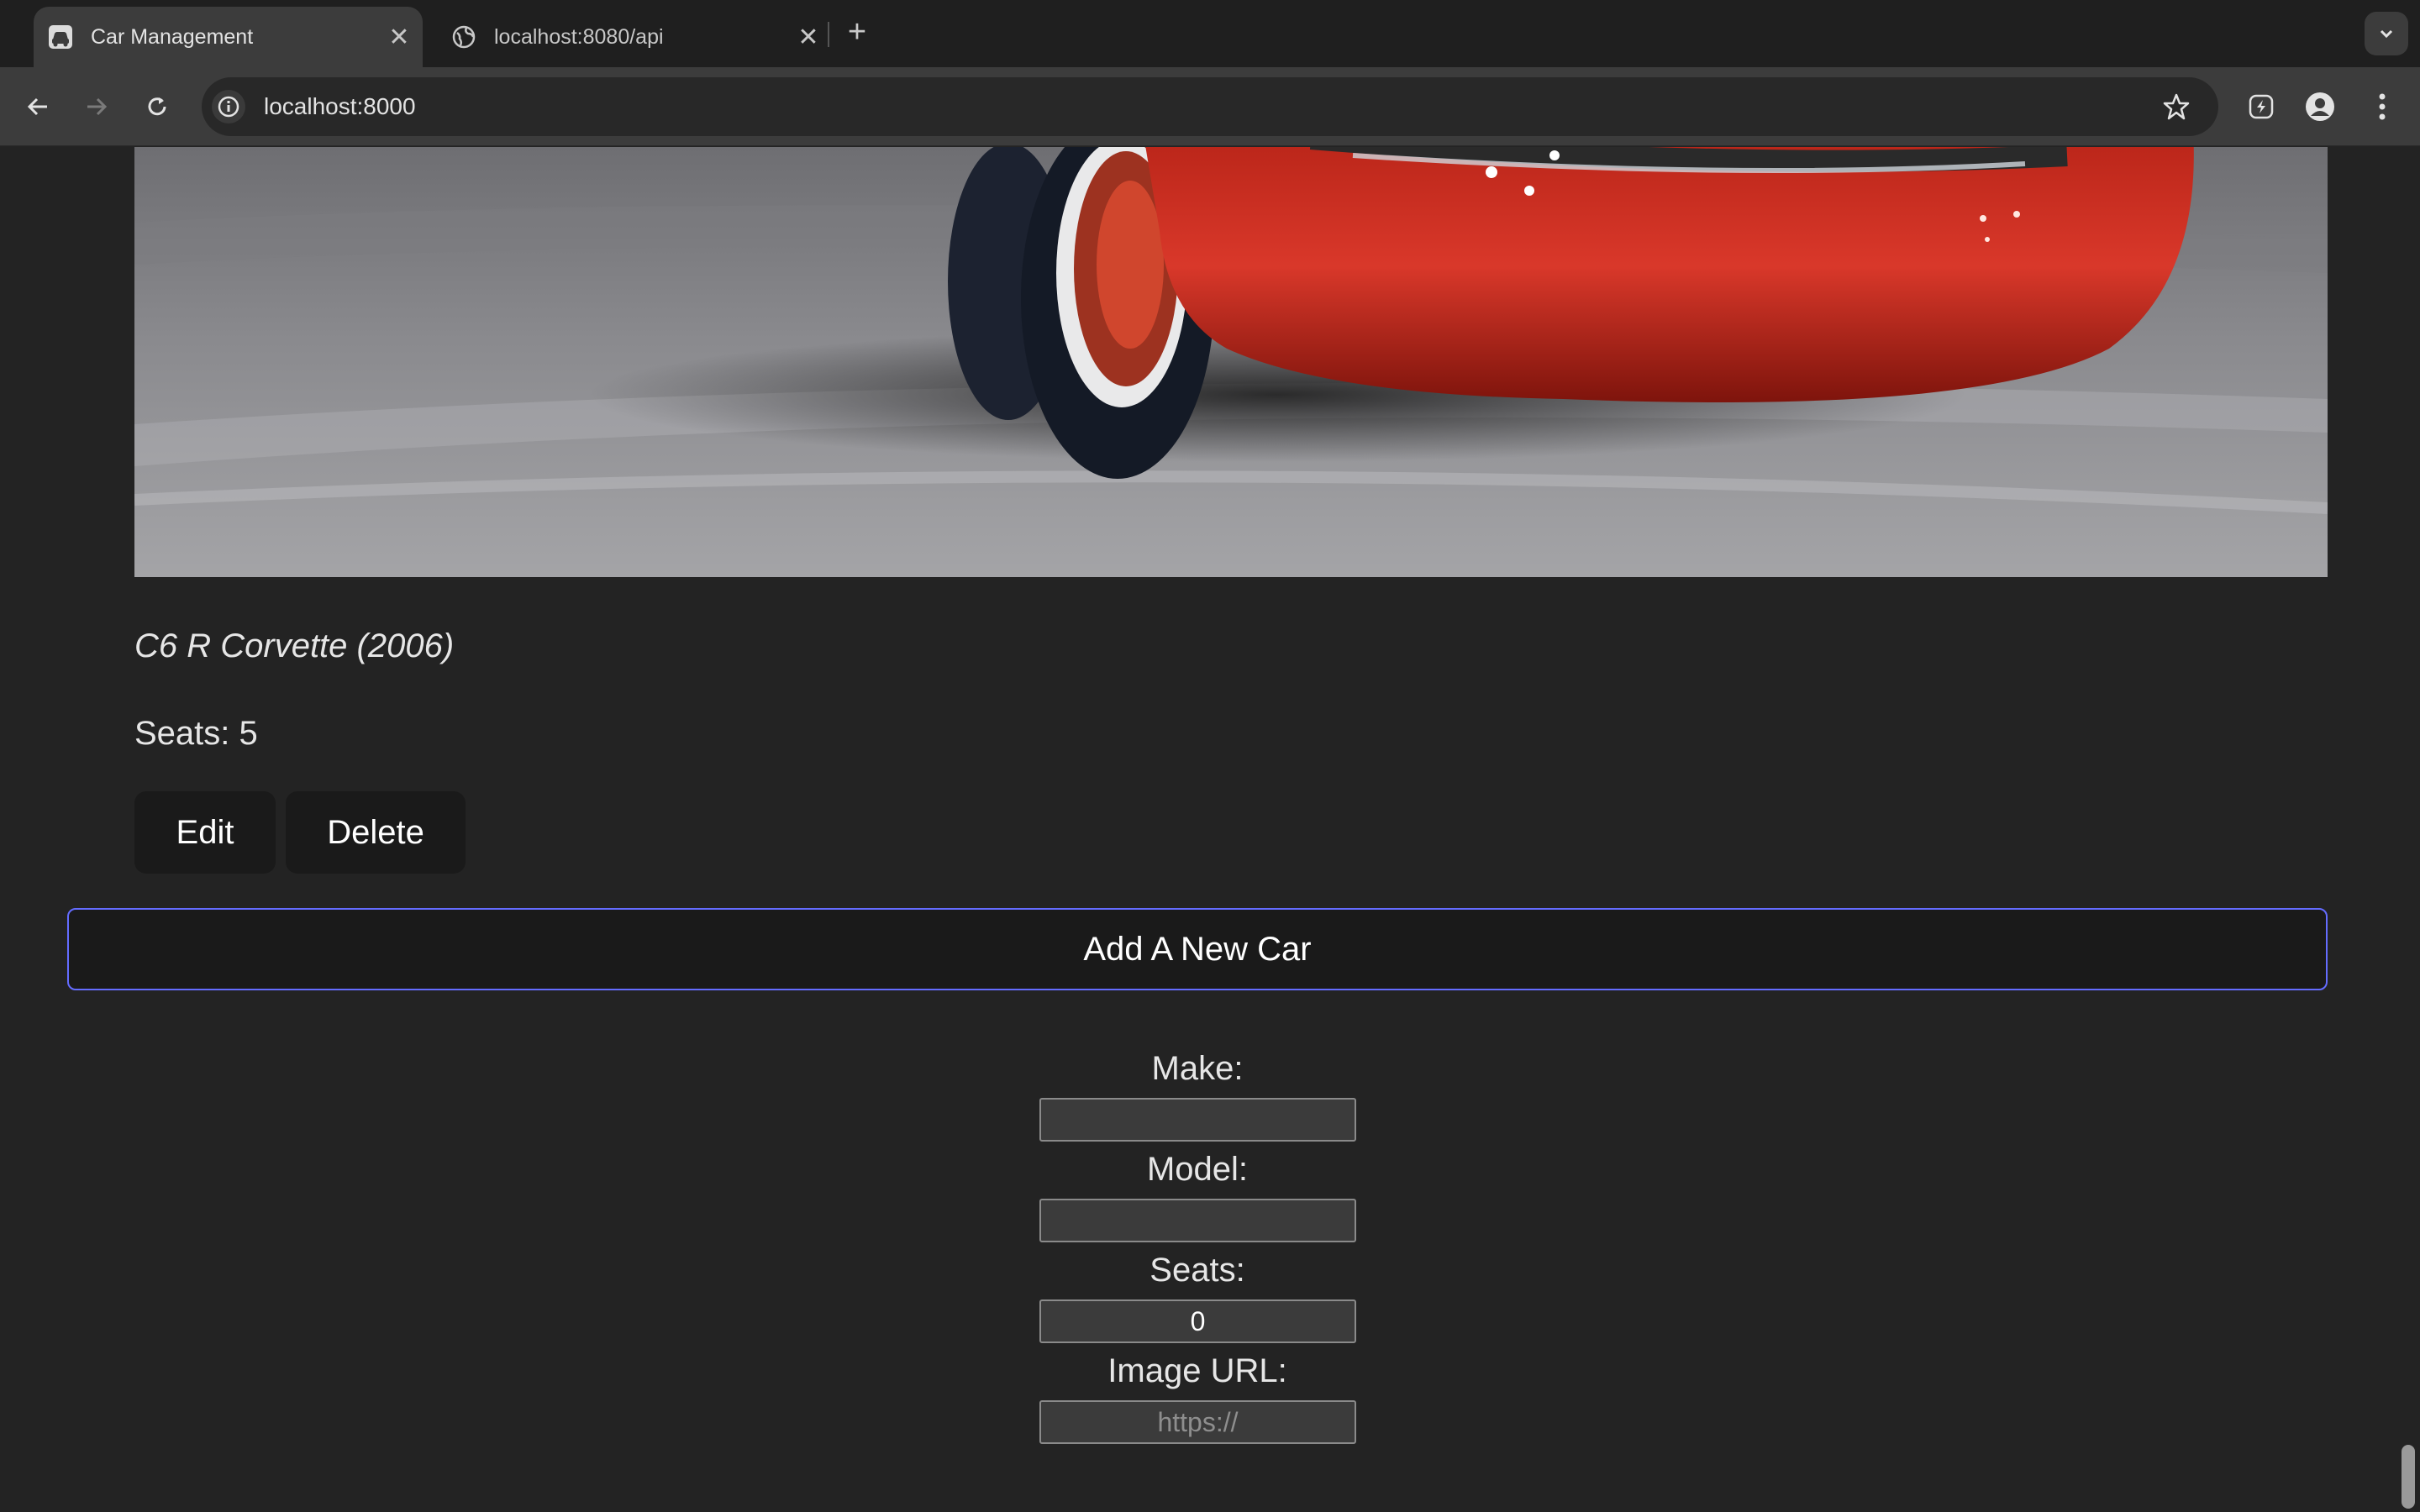 This screenshot has height=1512, width=2420. What do you see at coordinates (2261, 107) in the screenshot?
I see `extension-icon` at bounding box center [2261, 107].